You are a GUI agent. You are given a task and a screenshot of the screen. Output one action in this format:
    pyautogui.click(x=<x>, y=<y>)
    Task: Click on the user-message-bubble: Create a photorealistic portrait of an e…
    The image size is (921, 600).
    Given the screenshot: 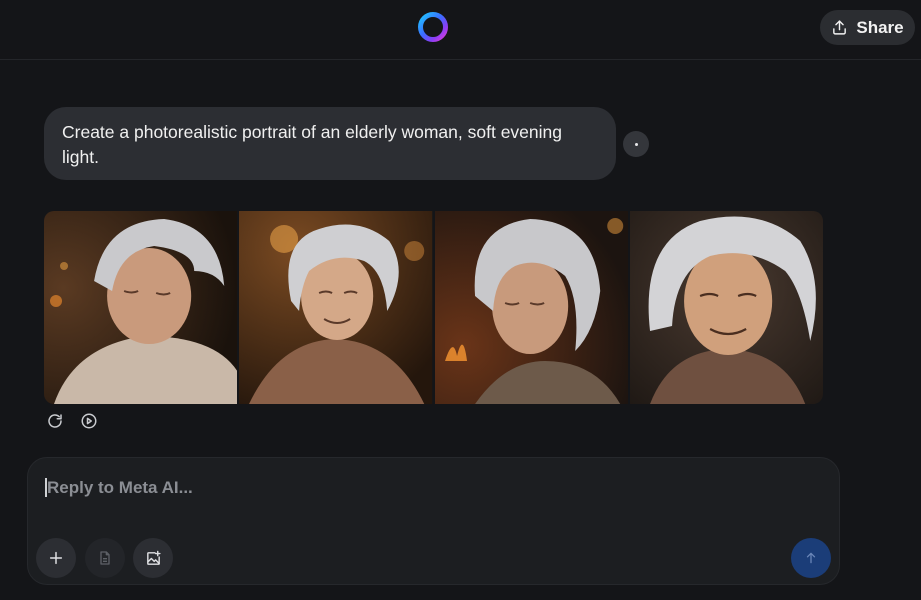 What is the action you would take?
    pyautogui.click(x=330, y=143)
    